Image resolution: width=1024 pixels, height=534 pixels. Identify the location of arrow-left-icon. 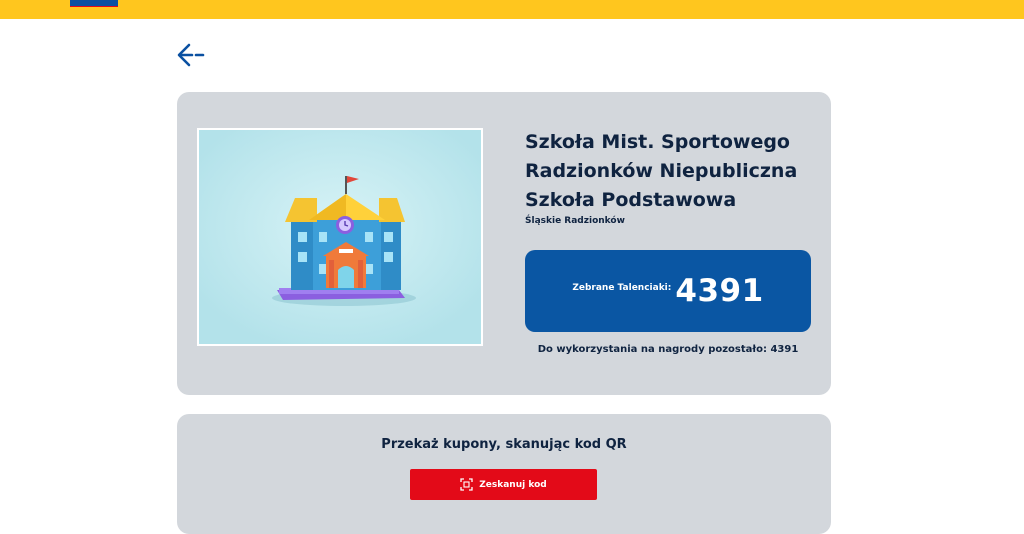
(191, 55).